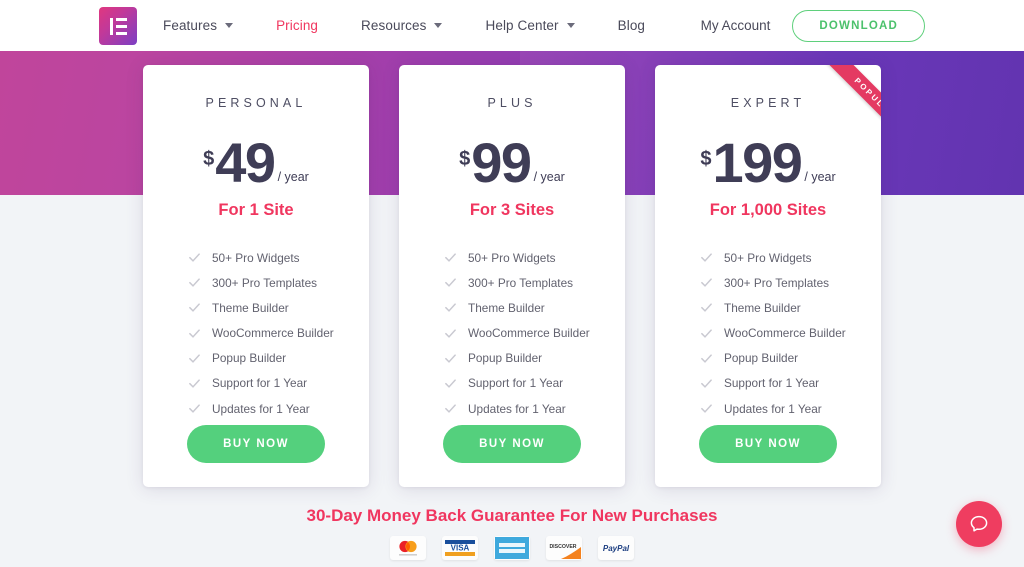 The width and height of the screenshot is (1024, 567). Describe the element at coordinates (768, 103) in the screenshot. I see `plan-name: EXPERT` at that location.